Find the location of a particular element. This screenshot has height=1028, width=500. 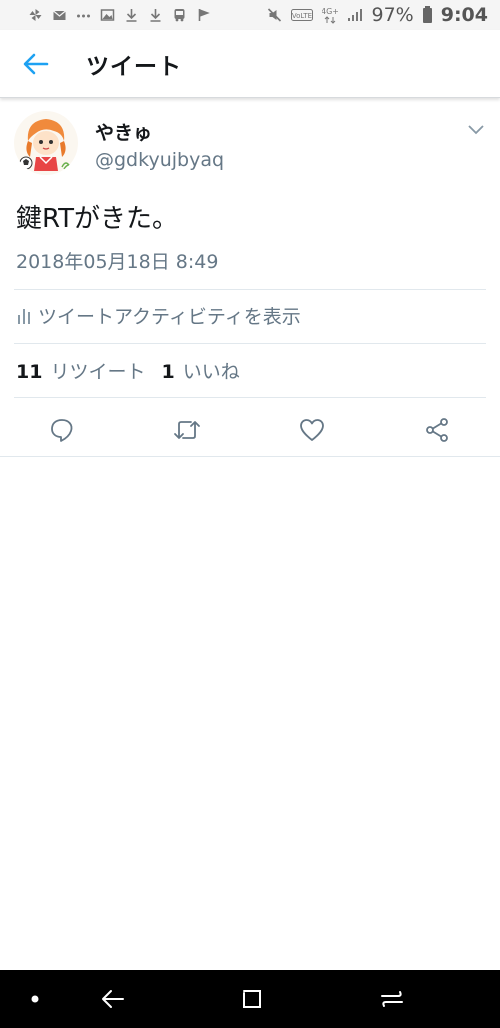

like-count: 1 is located at coordinates (168, 372).